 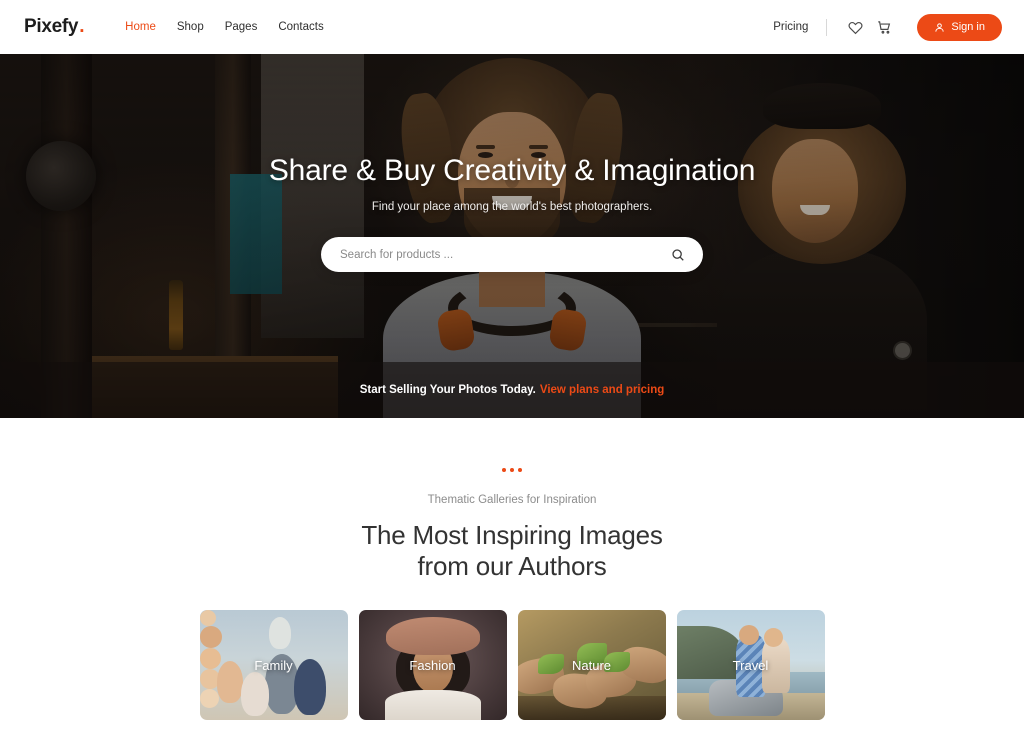 What do you see at coordinates (512, 535) in the screenshot?
I see `section-title-line1: The Most Inspiring Images` at bounding box center [512, 535].